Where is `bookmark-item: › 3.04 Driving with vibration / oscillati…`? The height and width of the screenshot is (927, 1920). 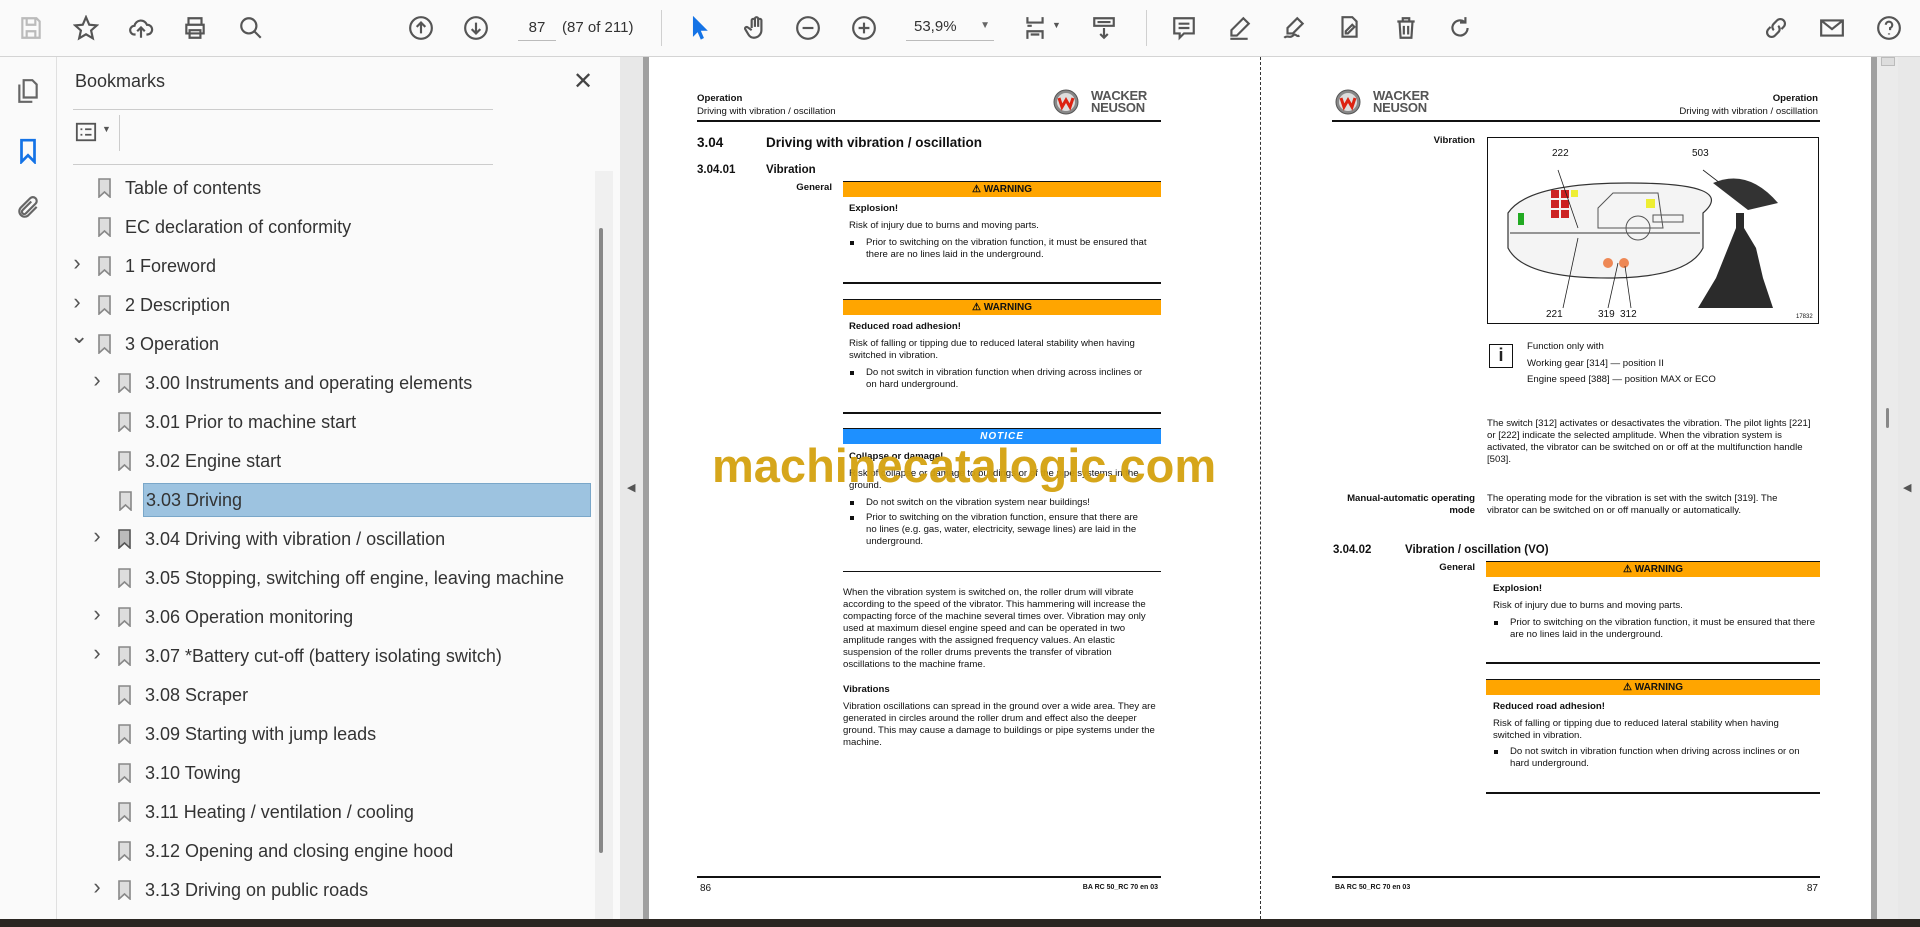
bookmark-item: › 3.04 Driving with vibration / oscillati… is located at coordinates (322, 539).